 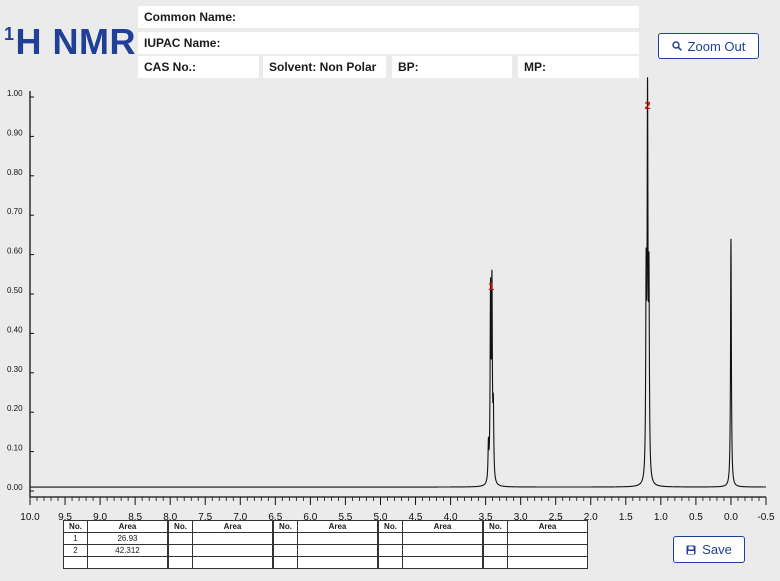 What do you see at coordinates (696, 516) in the screenshot?
I see `x-tick-label: 0.5` at bounding box center [696, 516].